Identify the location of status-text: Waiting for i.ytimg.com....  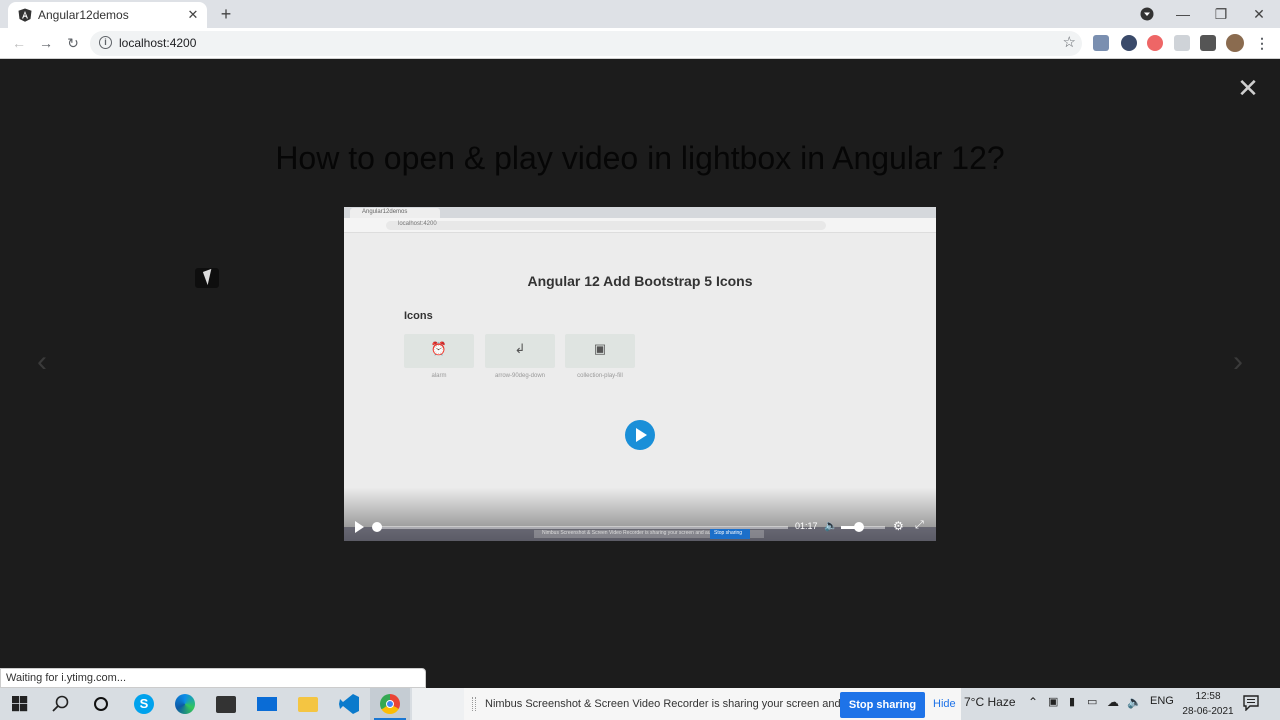
(66, 678).